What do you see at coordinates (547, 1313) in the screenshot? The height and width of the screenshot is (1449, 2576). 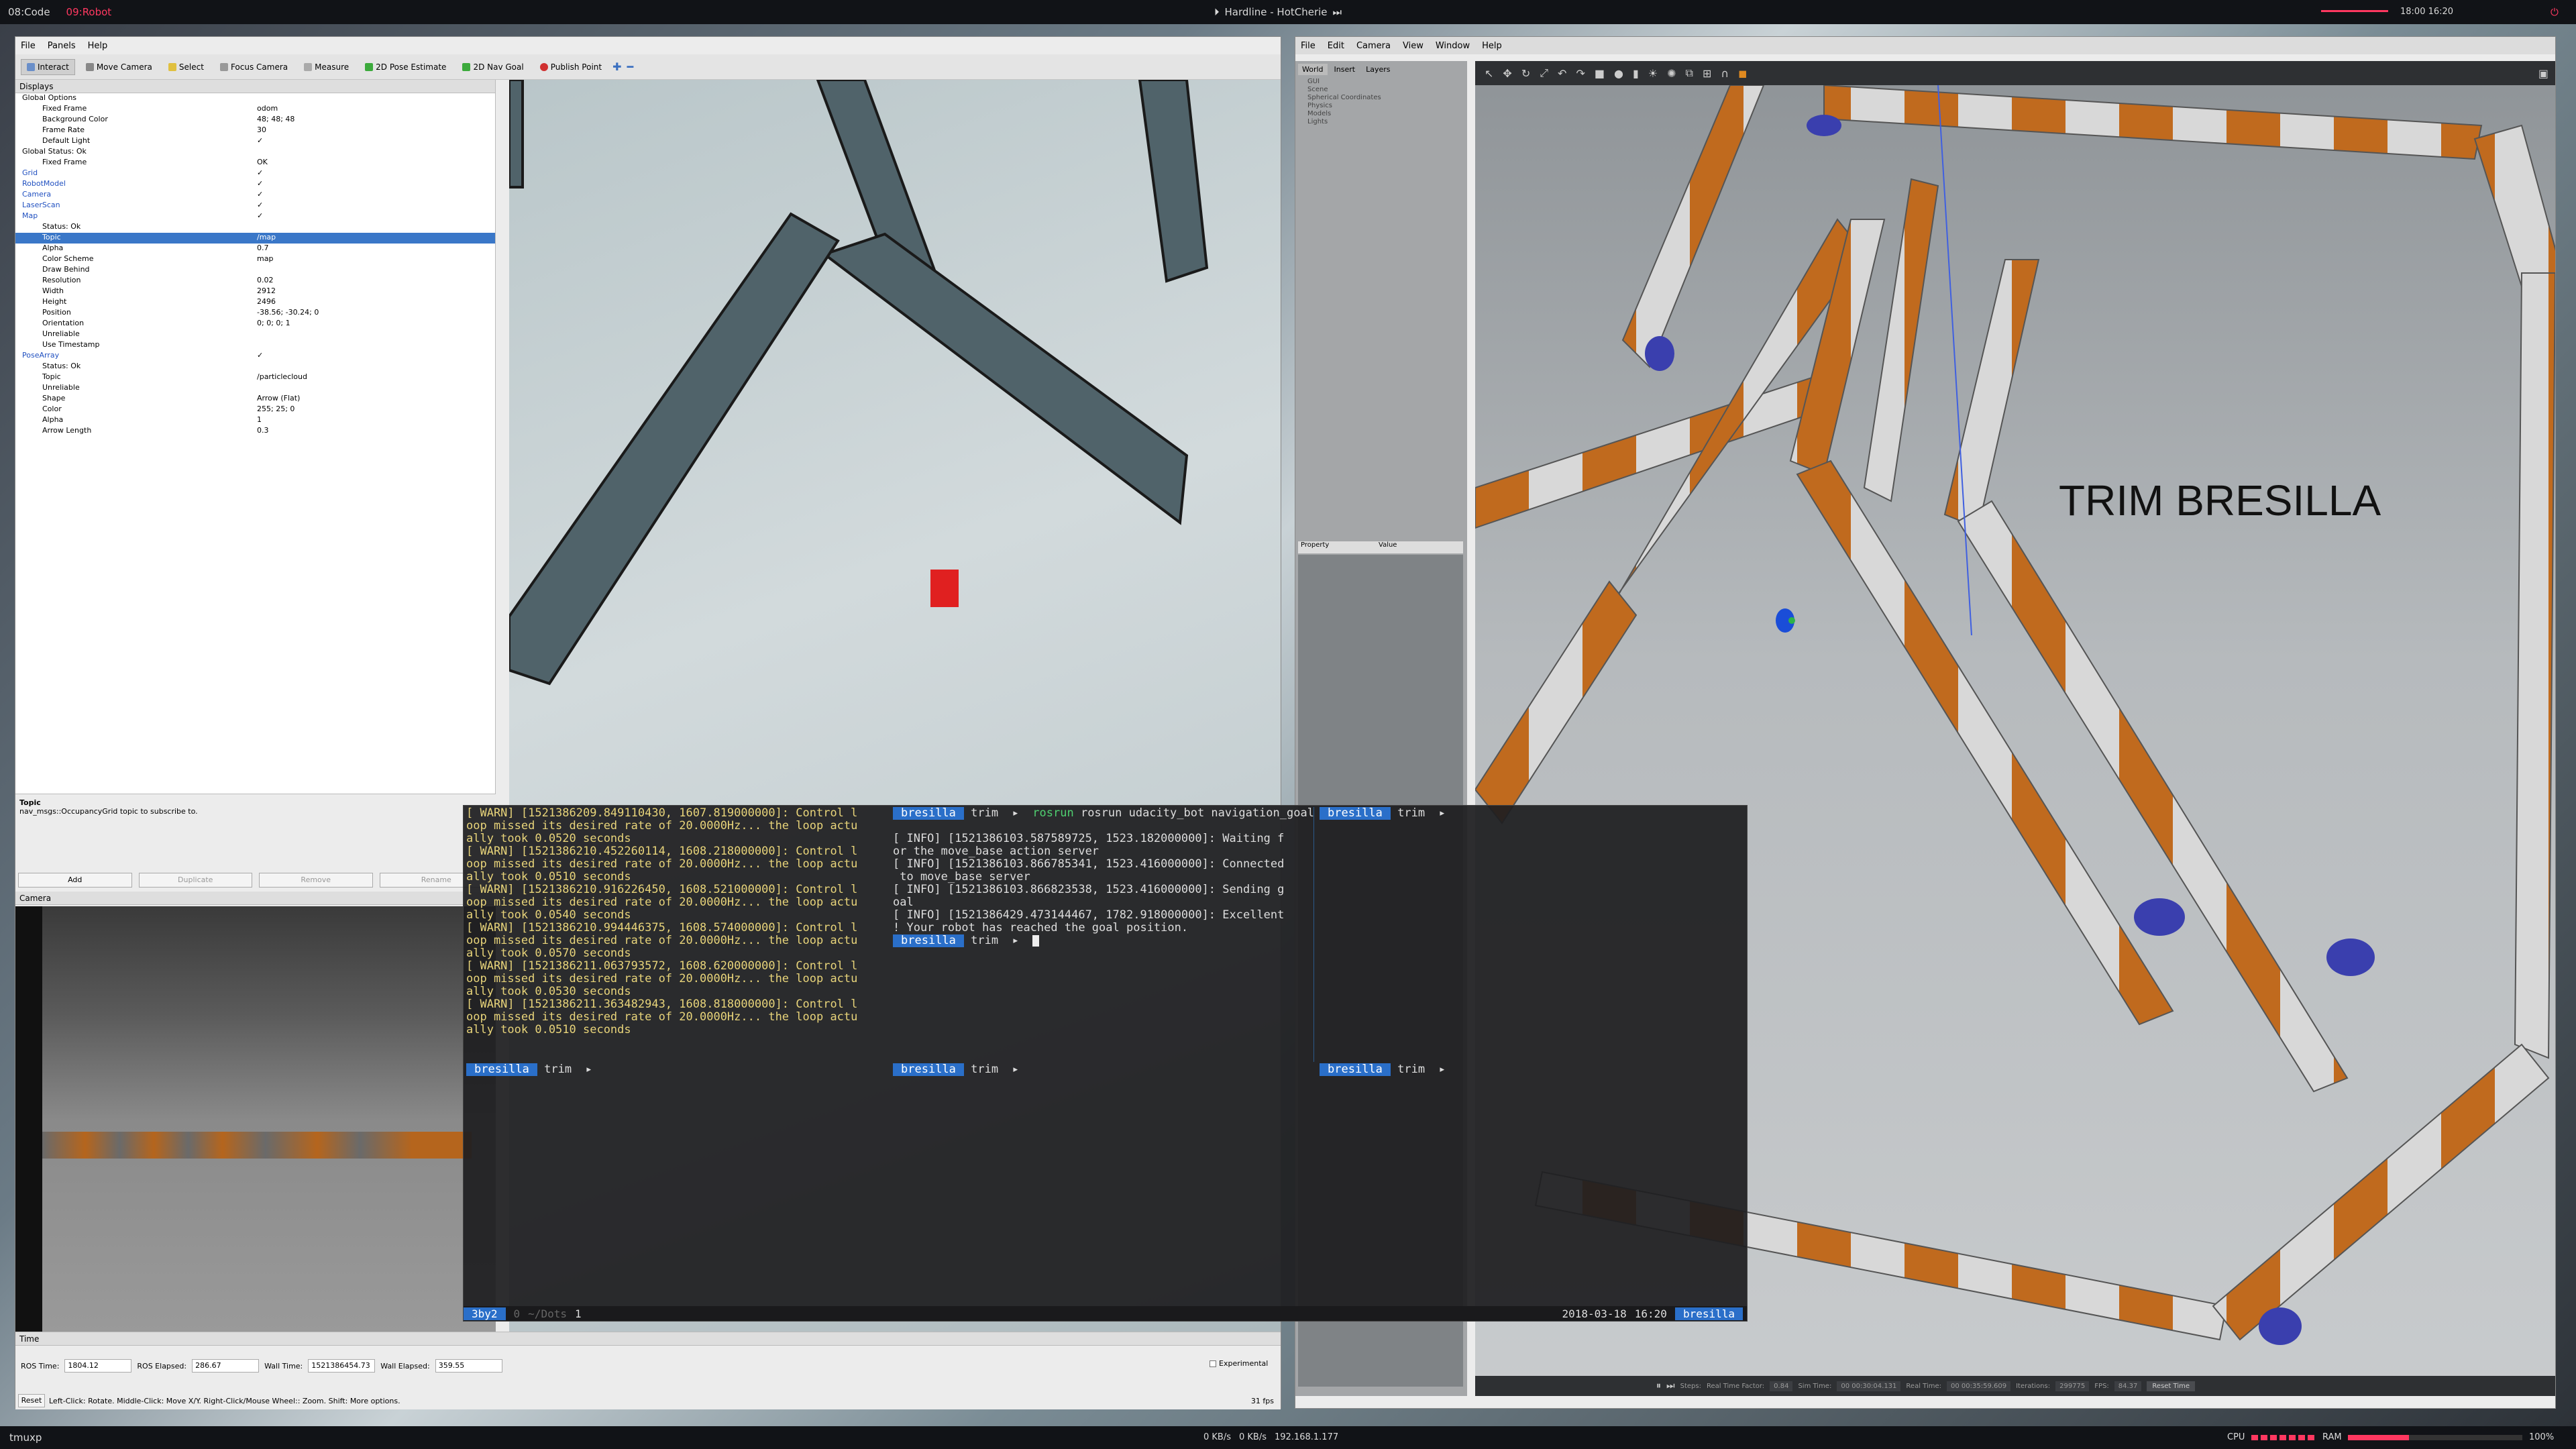 I see `tmux-tab-dots: ~/Dots` at bounding box center [547, 1313].